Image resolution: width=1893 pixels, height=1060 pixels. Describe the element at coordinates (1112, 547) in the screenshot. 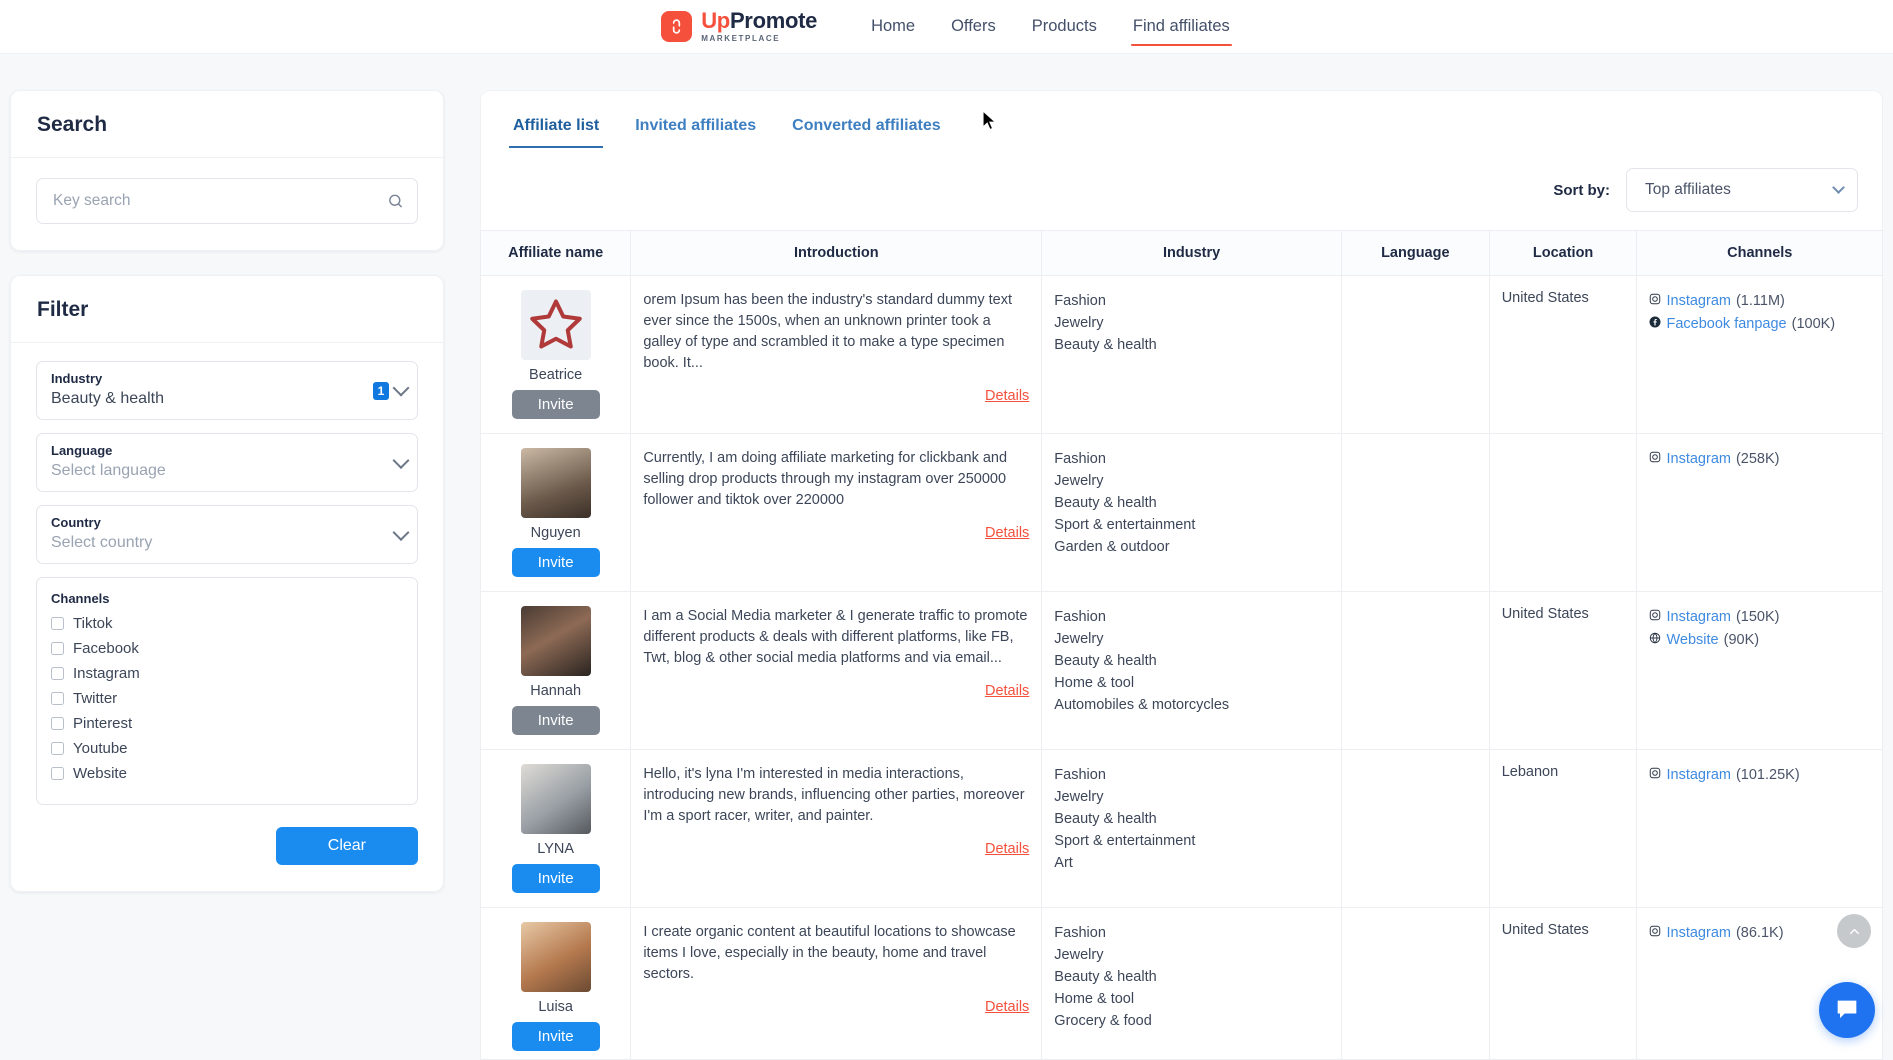

I see `industry-tag: Garden & outdoor` at that location.